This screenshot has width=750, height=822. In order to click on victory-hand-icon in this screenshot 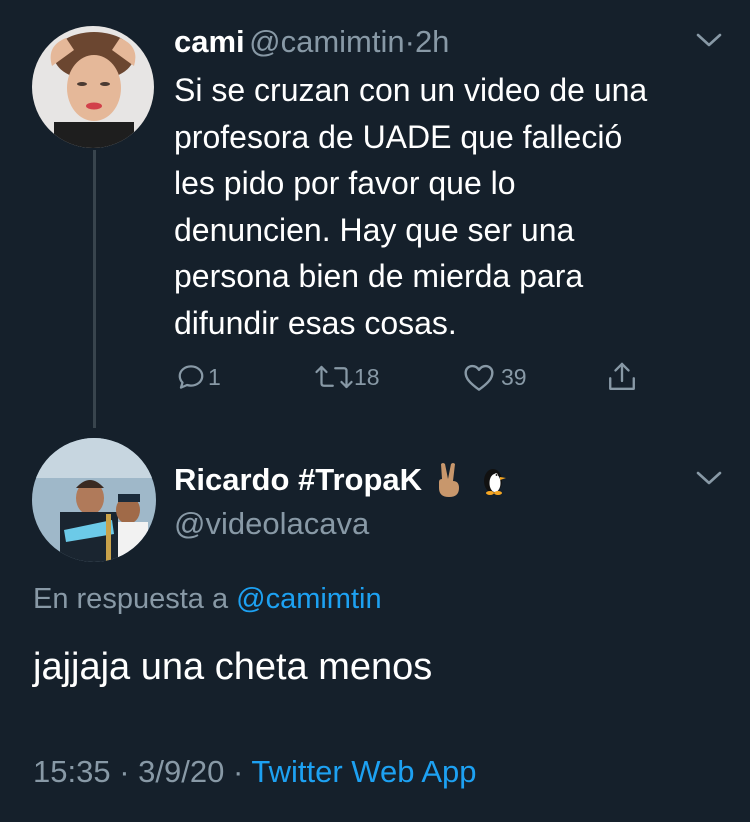, I will do `click(449, 480)`.